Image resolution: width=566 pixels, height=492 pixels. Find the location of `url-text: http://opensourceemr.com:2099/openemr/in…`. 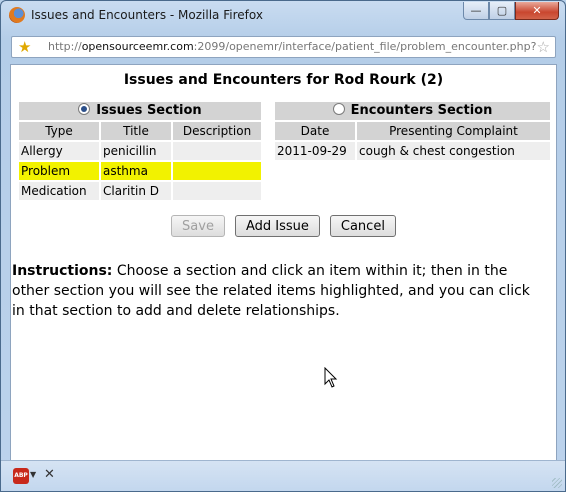

url-text: http://opensourceemr.com:2099/openemr/in… is located at coordinates (292, 46).